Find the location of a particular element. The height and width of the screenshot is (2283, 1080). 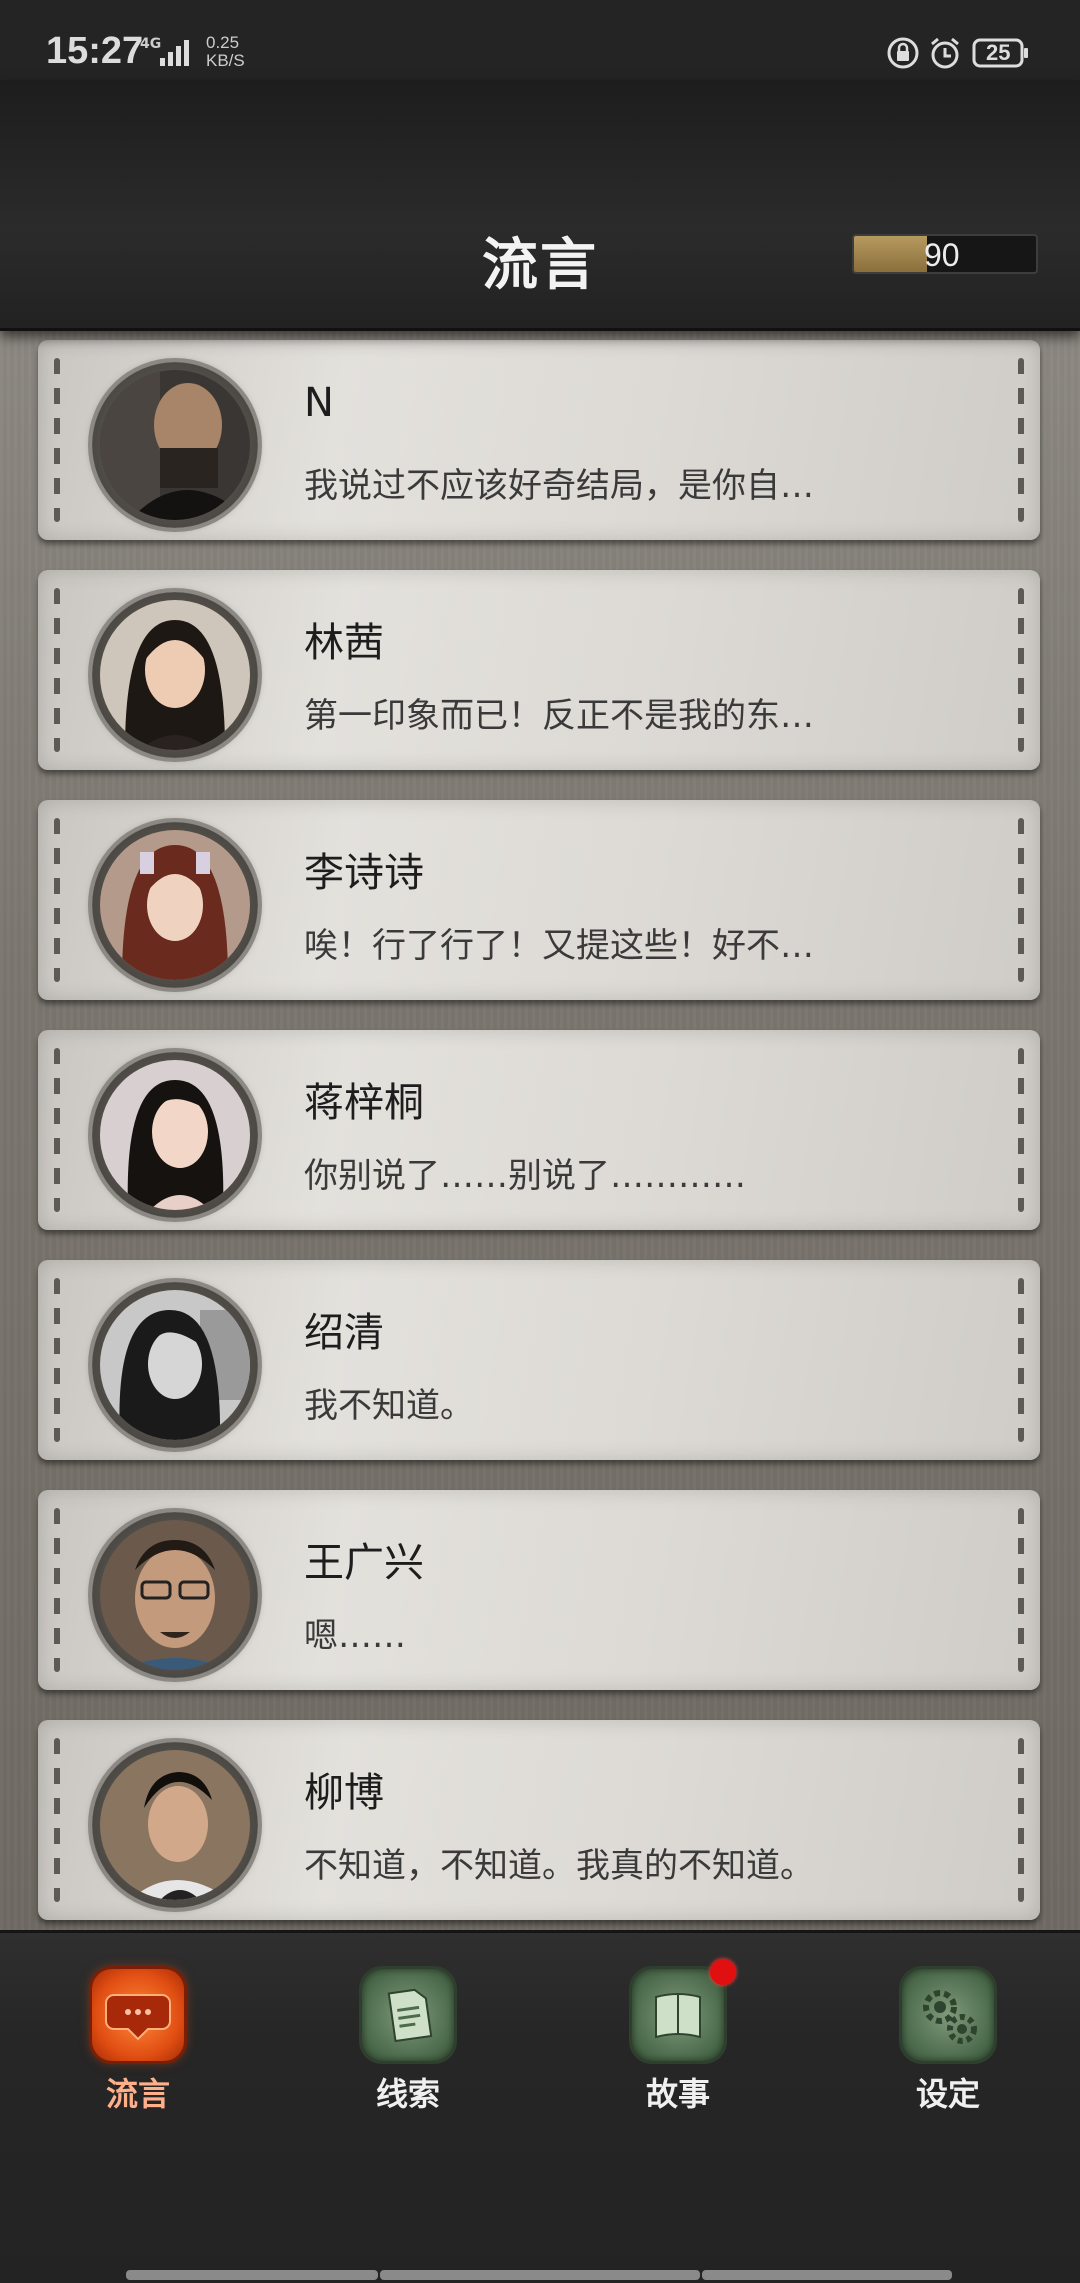

contact-name: 李诗诗 is located at coordinates (364, 873).